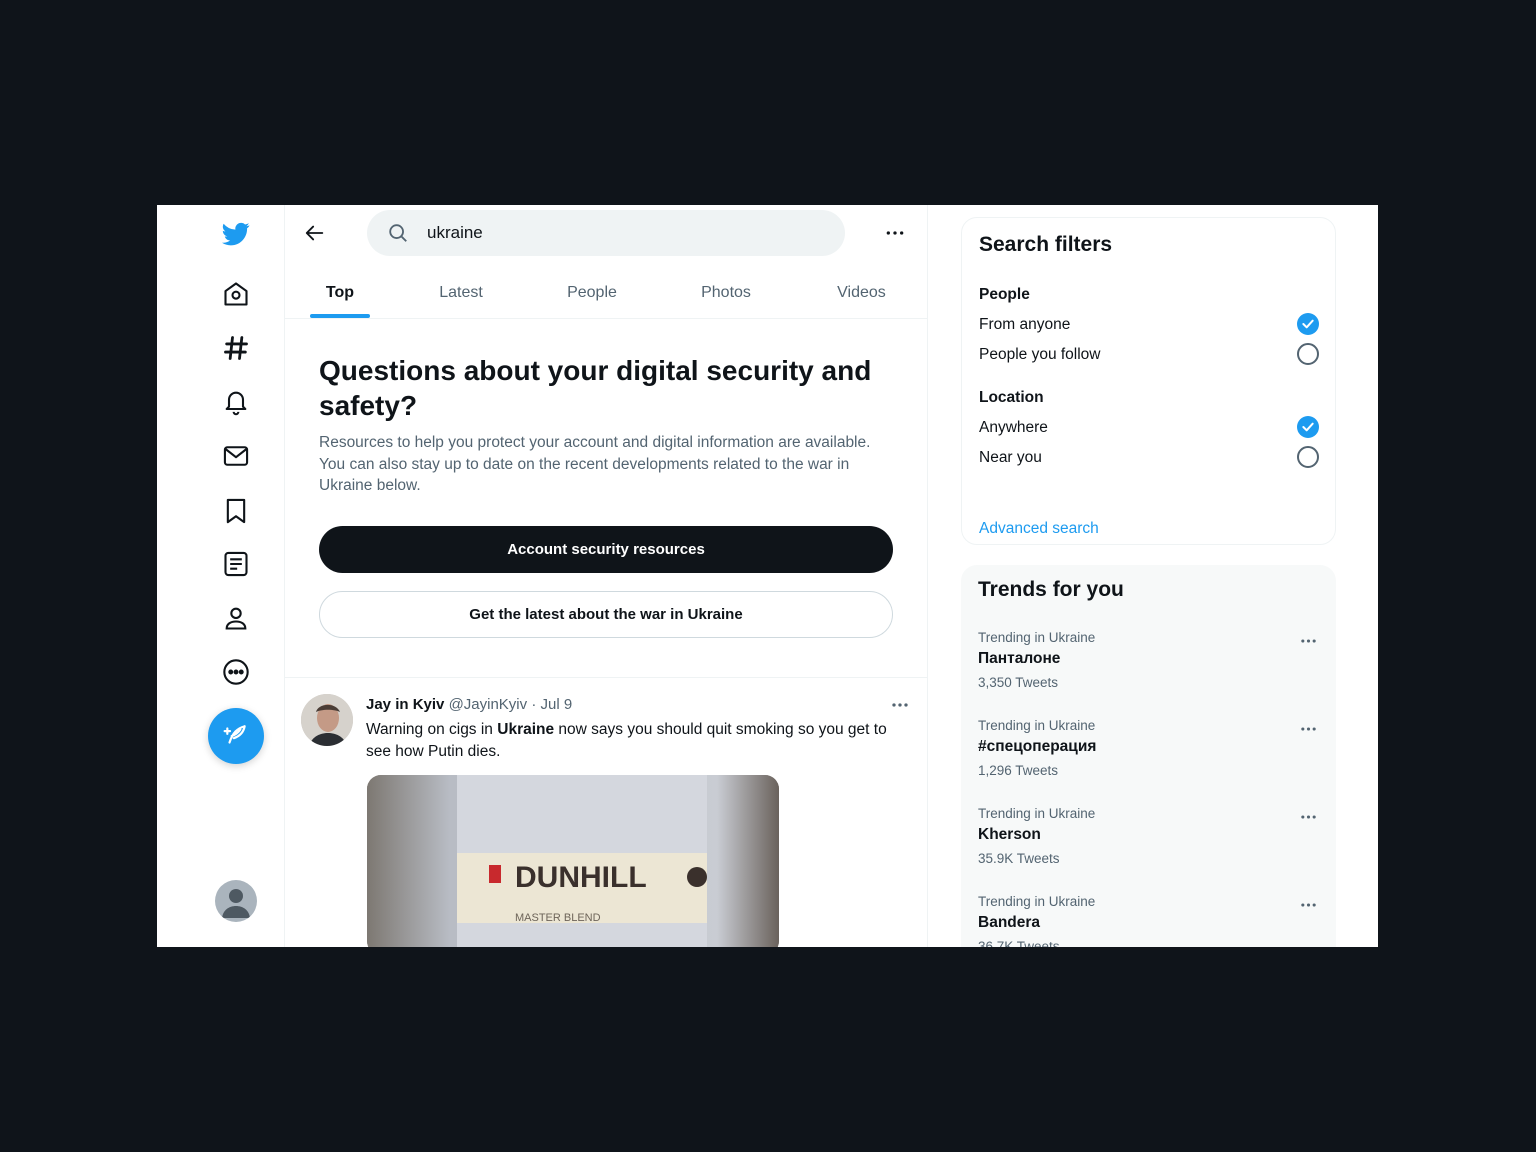 Image resolution: width=1536 pixels, height=1152 pixels. What do you see at coordinates (236, 564) in the screenshot?
I see `lists-icon` at bounding box center [236, 564].